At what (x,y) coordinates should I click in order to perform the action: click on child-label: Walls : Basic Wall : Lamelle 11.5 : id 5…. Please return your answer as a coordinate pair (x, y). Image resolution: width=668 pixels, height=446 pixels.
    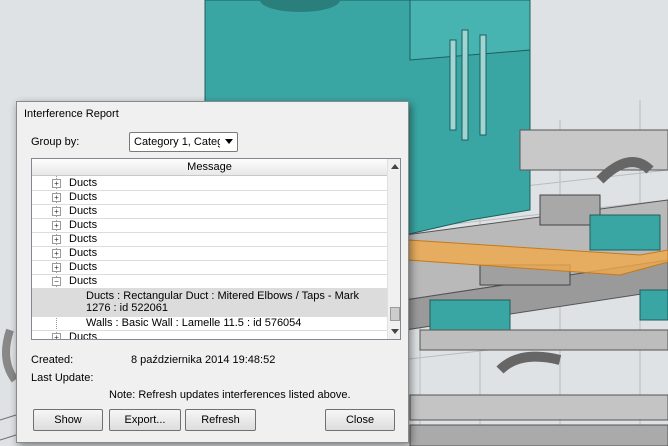
    Looking at the image, I should click on (194, 323).